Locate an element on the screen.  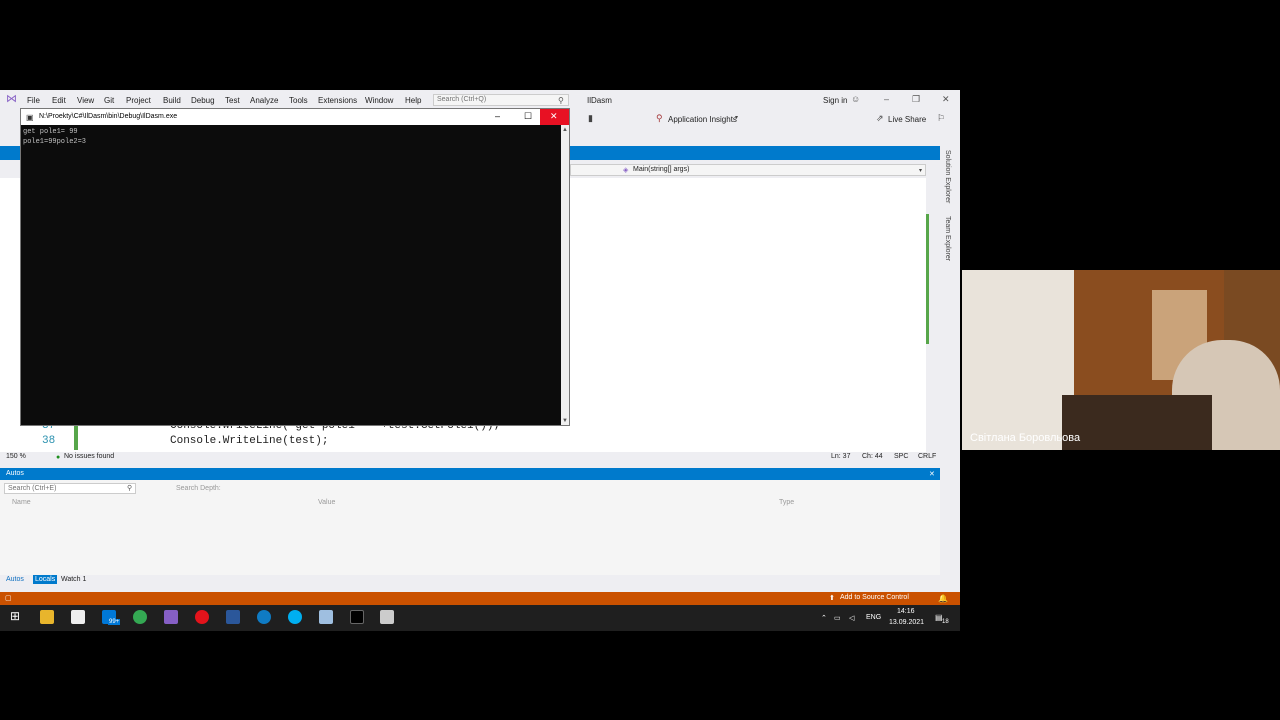
vs-search-box: Search (Ctrl+Q) ⚲ is located at coordinates (501, 100).